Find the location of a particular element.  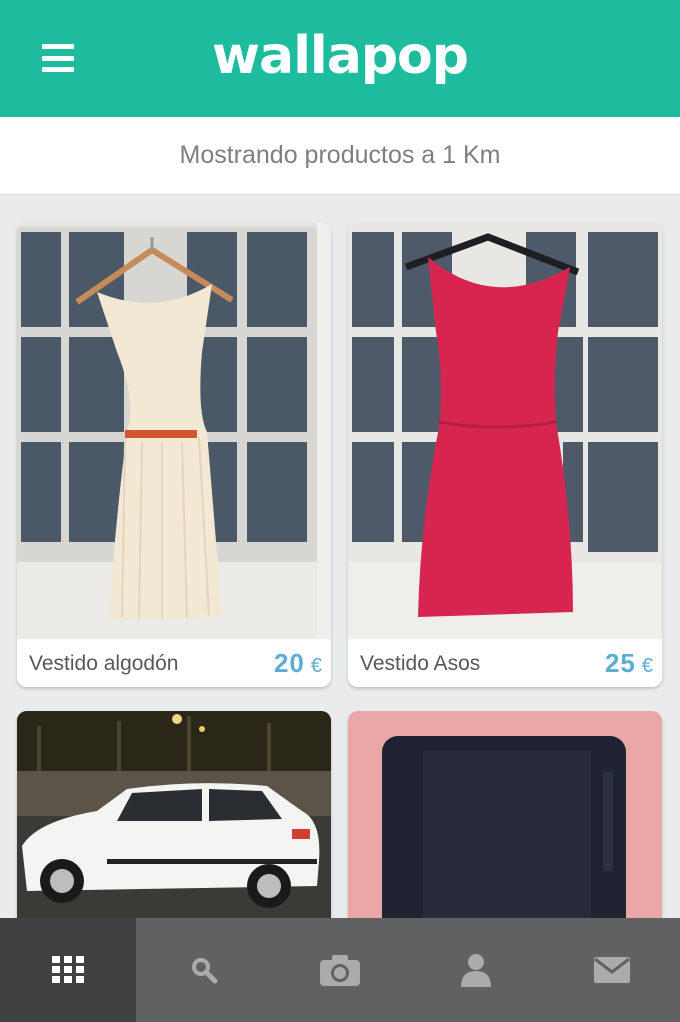

tab-profile is located at coordinates (476, 970).